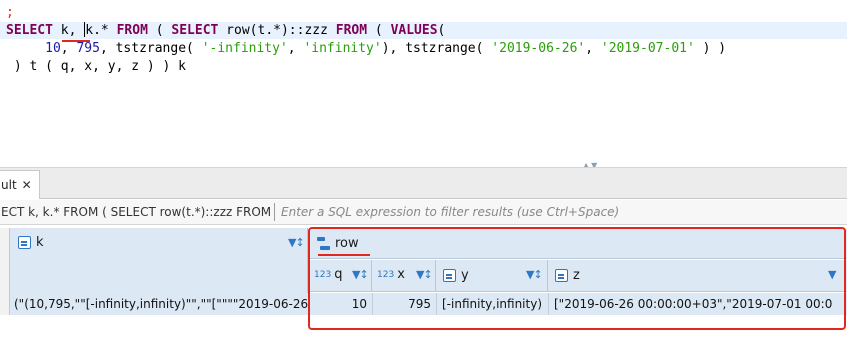  What do you see at coordinates (53, 48) in the screenshot?
I see `number-10: 10` at bounding box center [53, 48].